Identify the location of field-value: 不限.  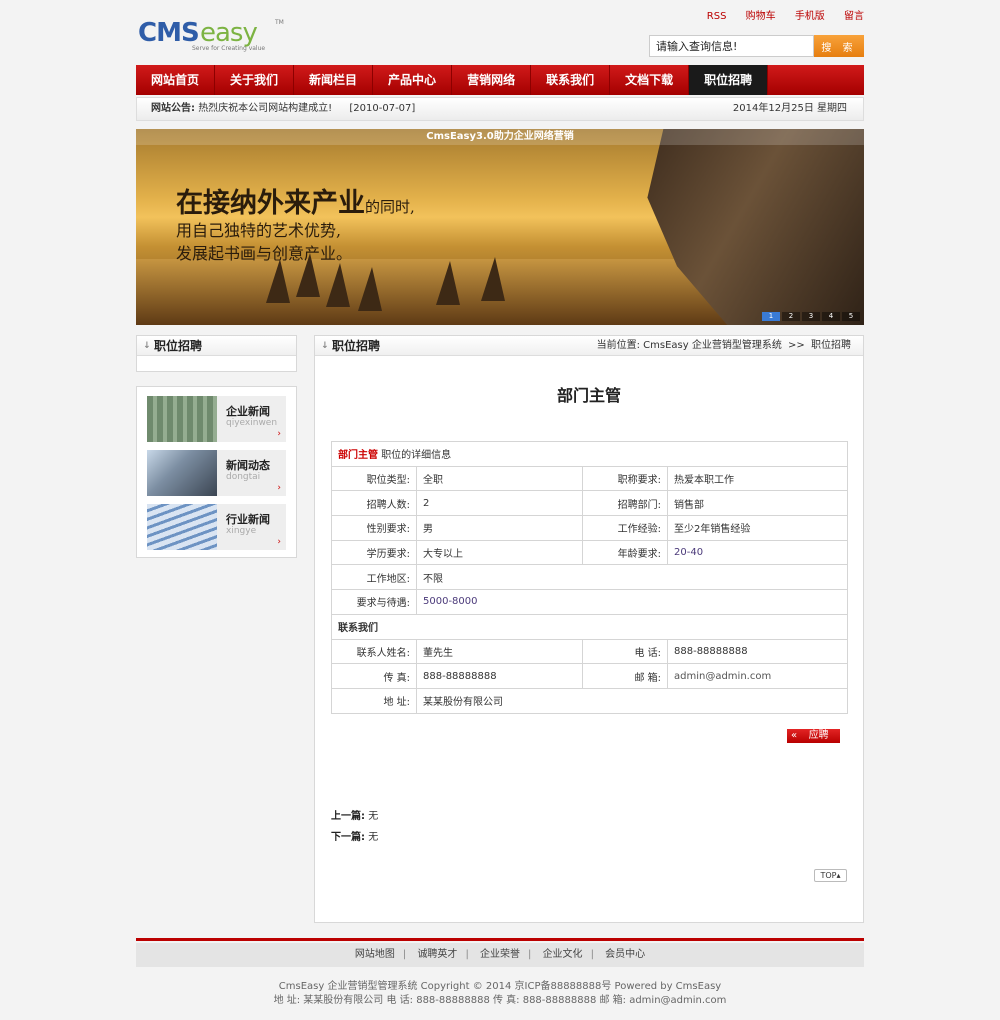
(632, 577).